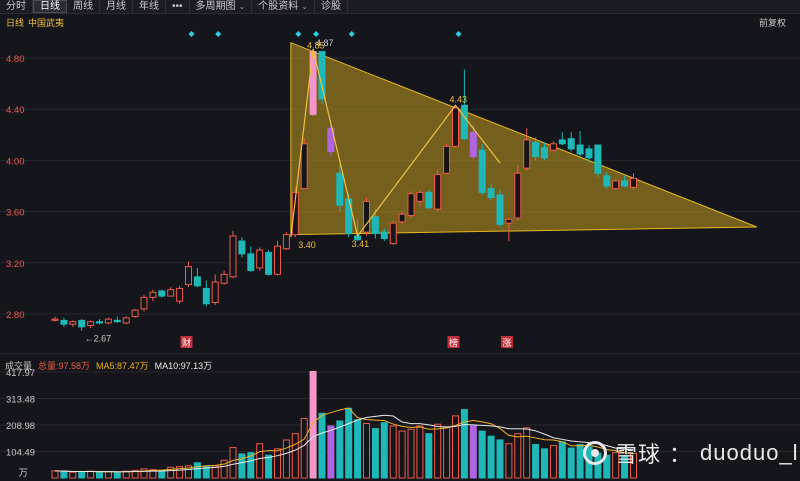 The height and width of the screenshot is (481, 800). Describe the element at coordinates (116, 6) in the screenshot. I see `tab-monthly: 月线` at that location.